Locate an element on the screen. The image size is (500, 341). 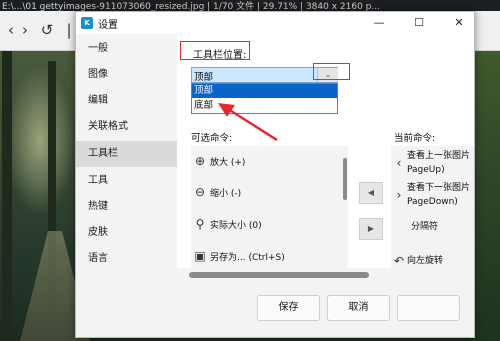
list-item-sublabel: PageUp) is located at coordinates (426, 170).